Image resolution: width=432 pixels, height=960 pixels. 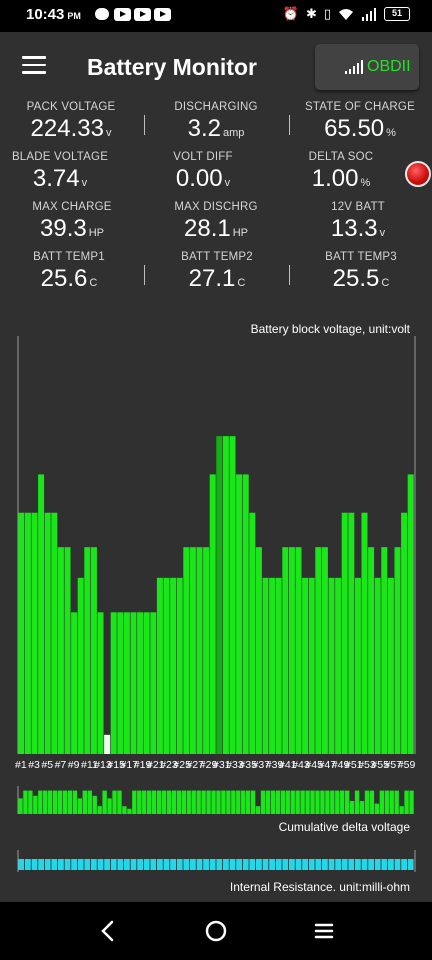 I want to click on home-icon, so click(x=216, y=931).